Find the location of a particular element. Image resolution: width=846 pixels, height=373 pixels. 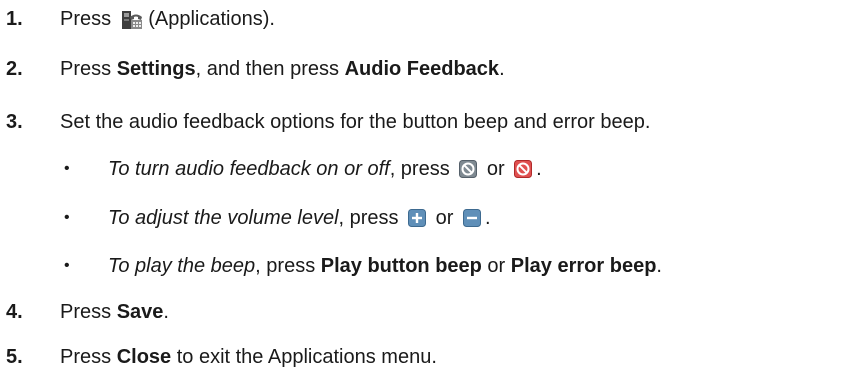

save-label: Save is located at coordinates (140, 311).